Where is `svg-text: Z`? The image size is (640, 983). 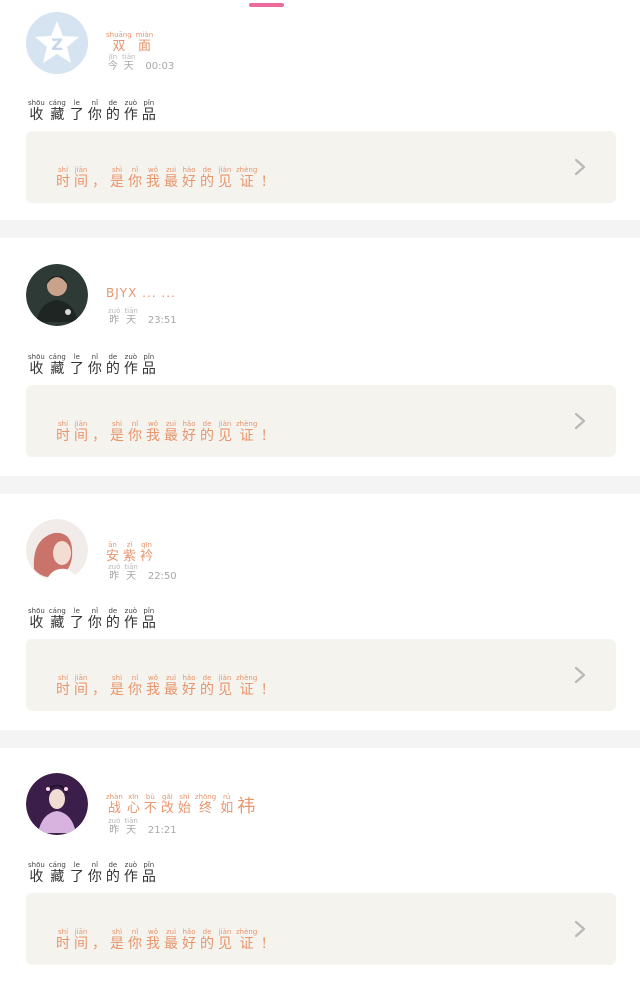
svg-text: Z is located at coordinates (57, 44).